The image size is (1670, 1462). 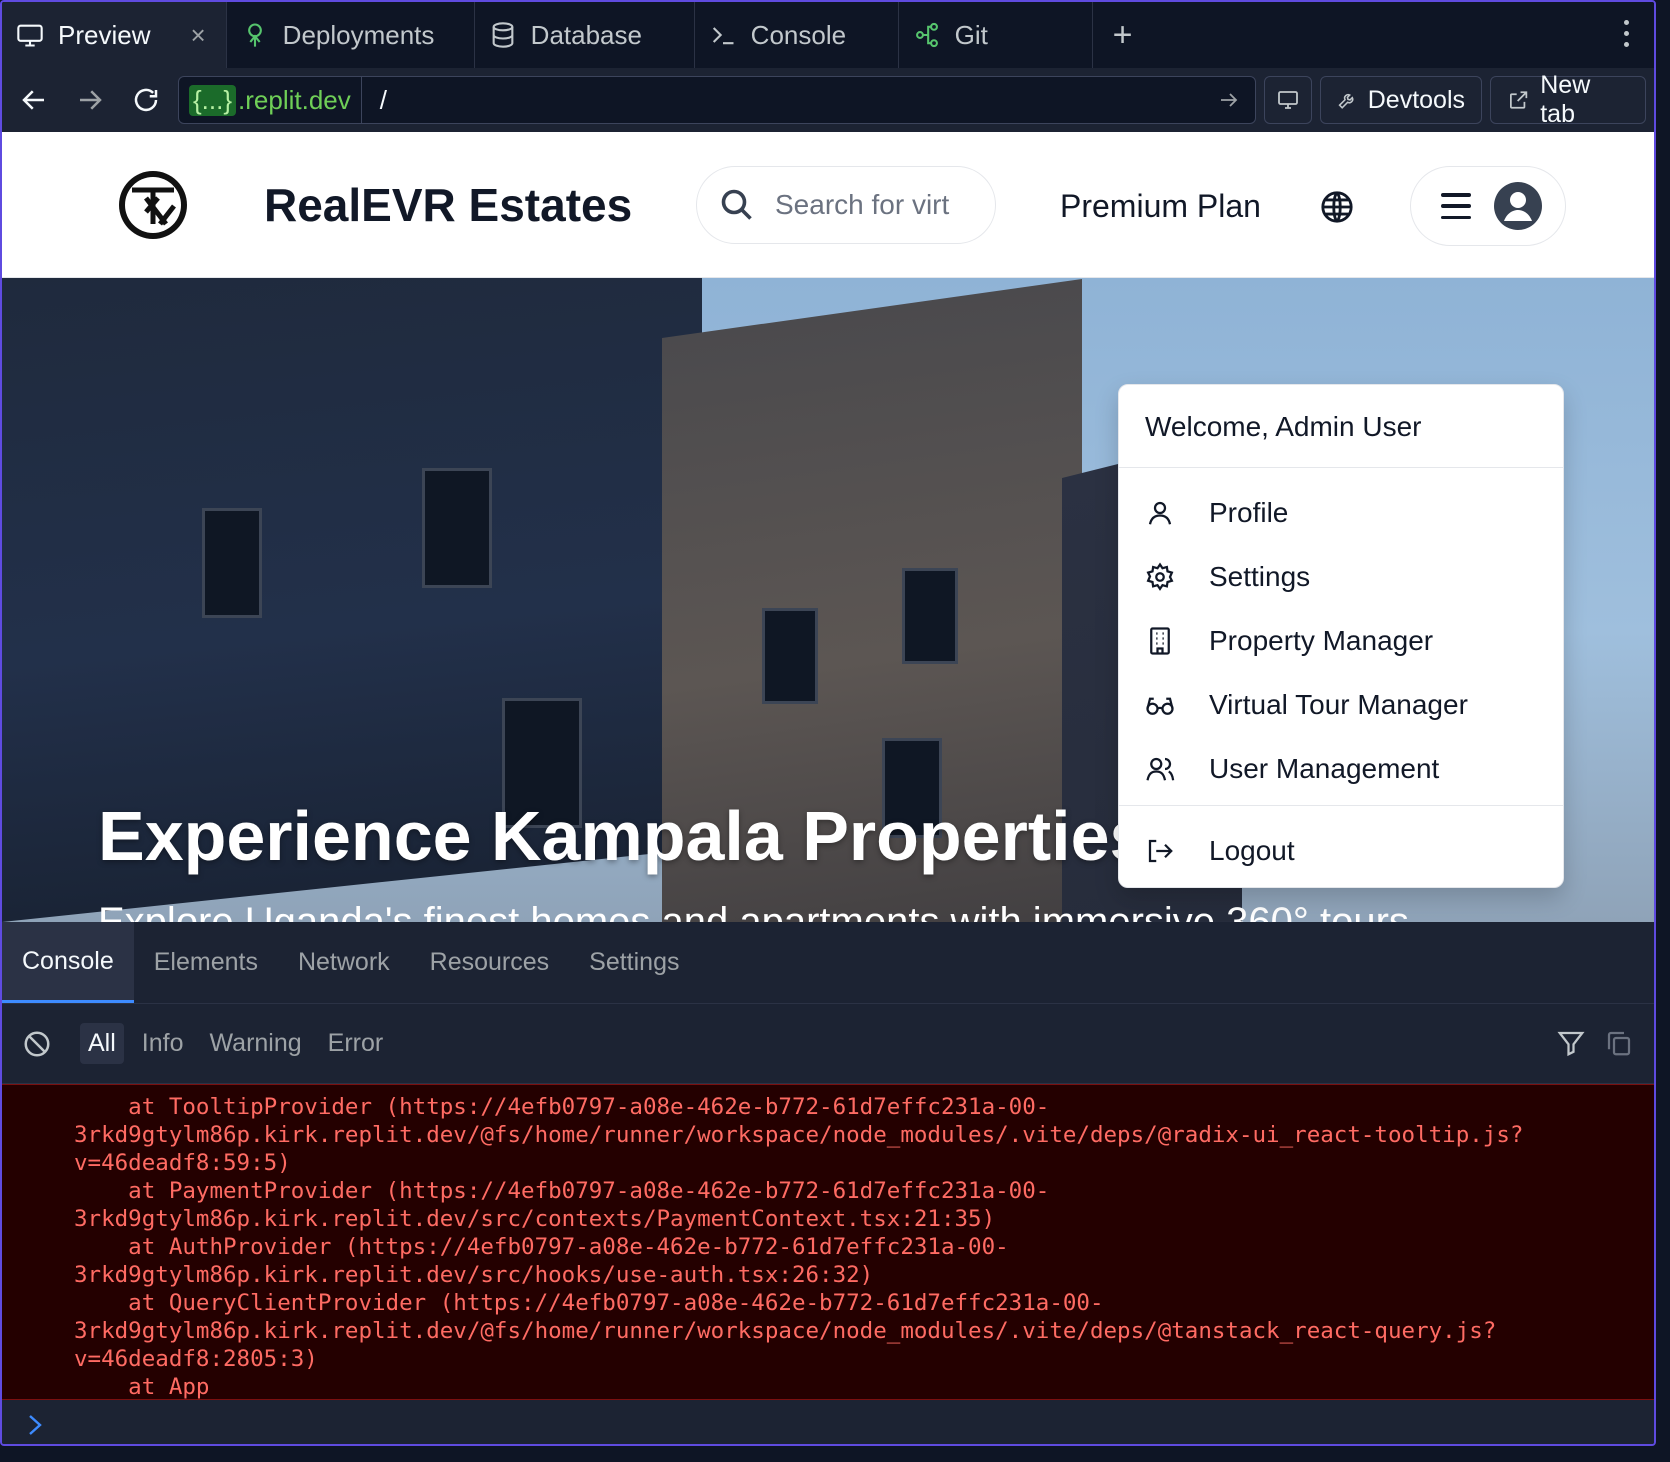 I want to click on back-button, so click(x=34, y=100).